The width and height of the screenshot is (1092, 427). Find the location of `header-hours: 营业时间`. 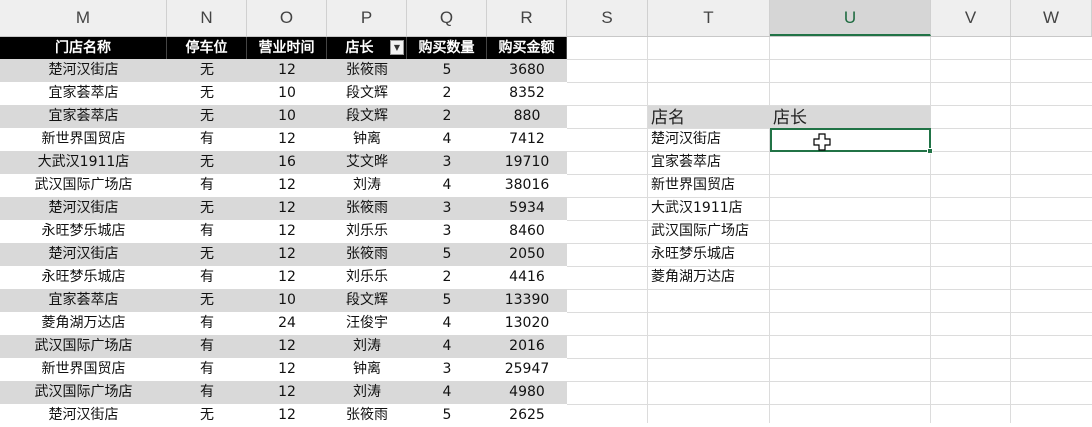

header-hours: 营业时间 is located at coordinates (287, 48).